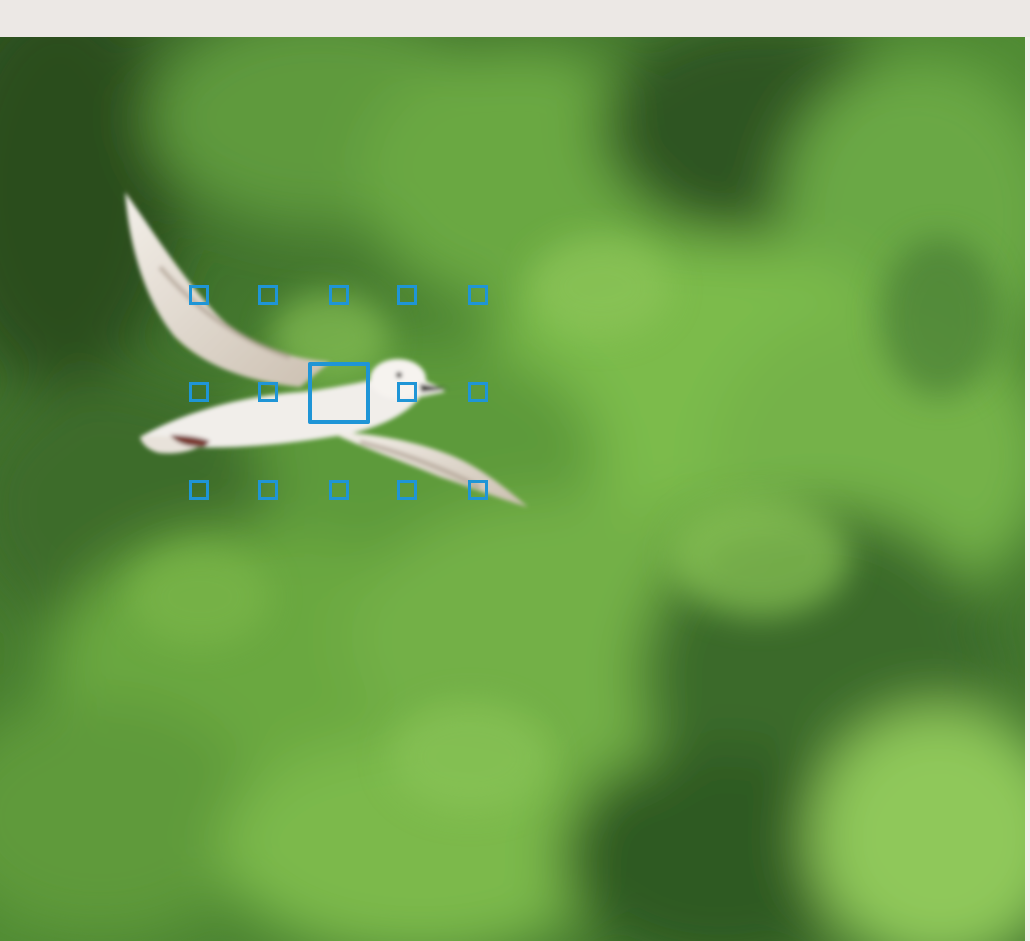 The image size is (1030, 941). What do you see at coordinates (1027, 489) in the screenshot?
I see `right-border` at bounding box center [1027, 489].